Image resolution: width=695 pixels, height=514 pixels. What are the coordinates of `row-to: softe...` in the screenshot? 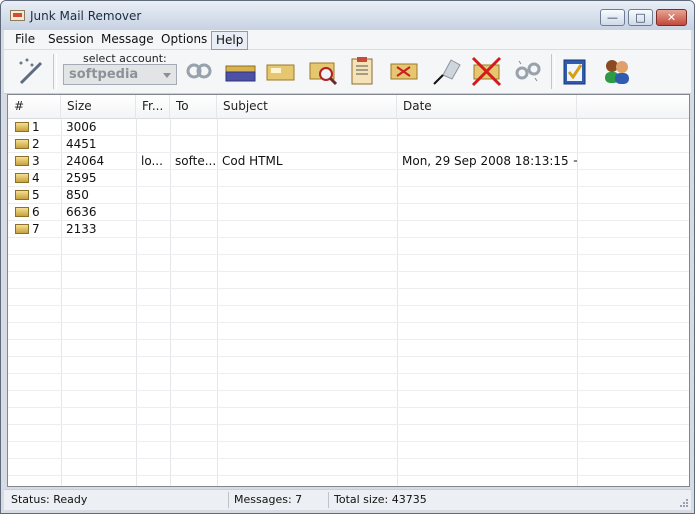 It's located at (196, 161).